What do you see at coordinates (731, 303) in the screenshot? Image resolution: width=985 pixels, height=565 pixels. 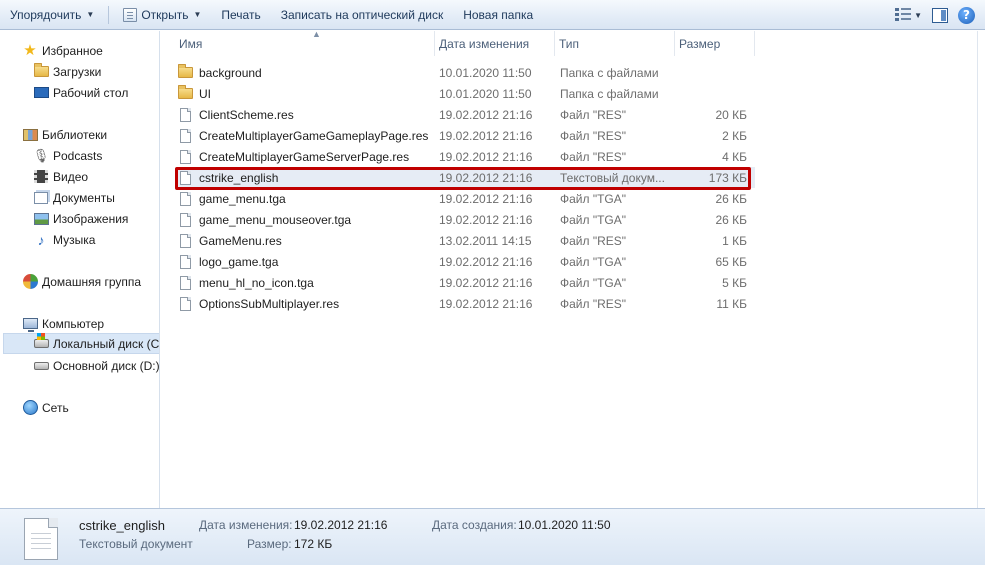 I see `file-size-cell: 11 КБ` at bounding box center [731, 303].